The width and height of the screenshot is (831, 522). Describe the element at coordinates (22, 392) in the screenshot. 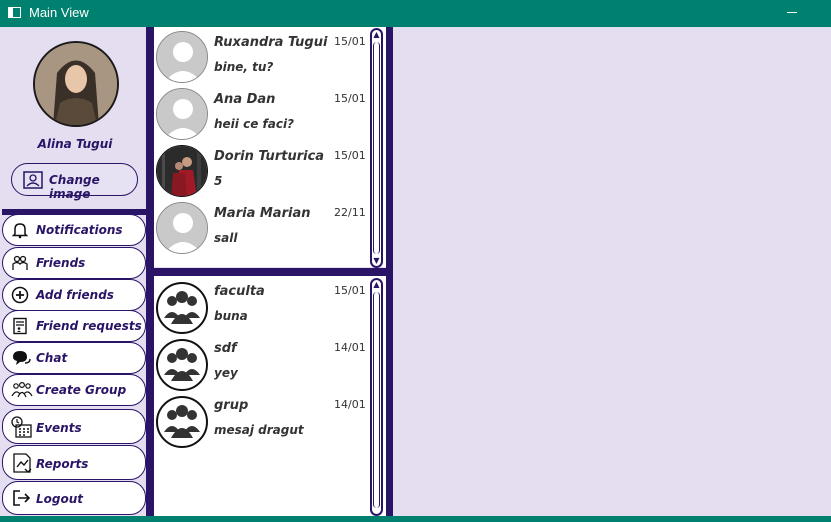

I see `group-icon` at that location.